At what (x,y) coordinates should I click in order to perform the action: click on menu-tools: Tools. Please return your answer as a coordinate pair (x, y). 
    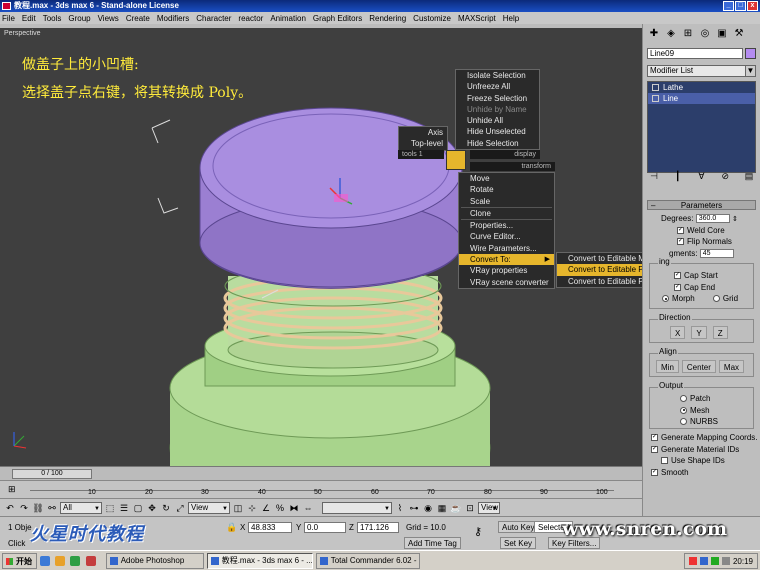
    Looking at the image, I should click on (52, 18).